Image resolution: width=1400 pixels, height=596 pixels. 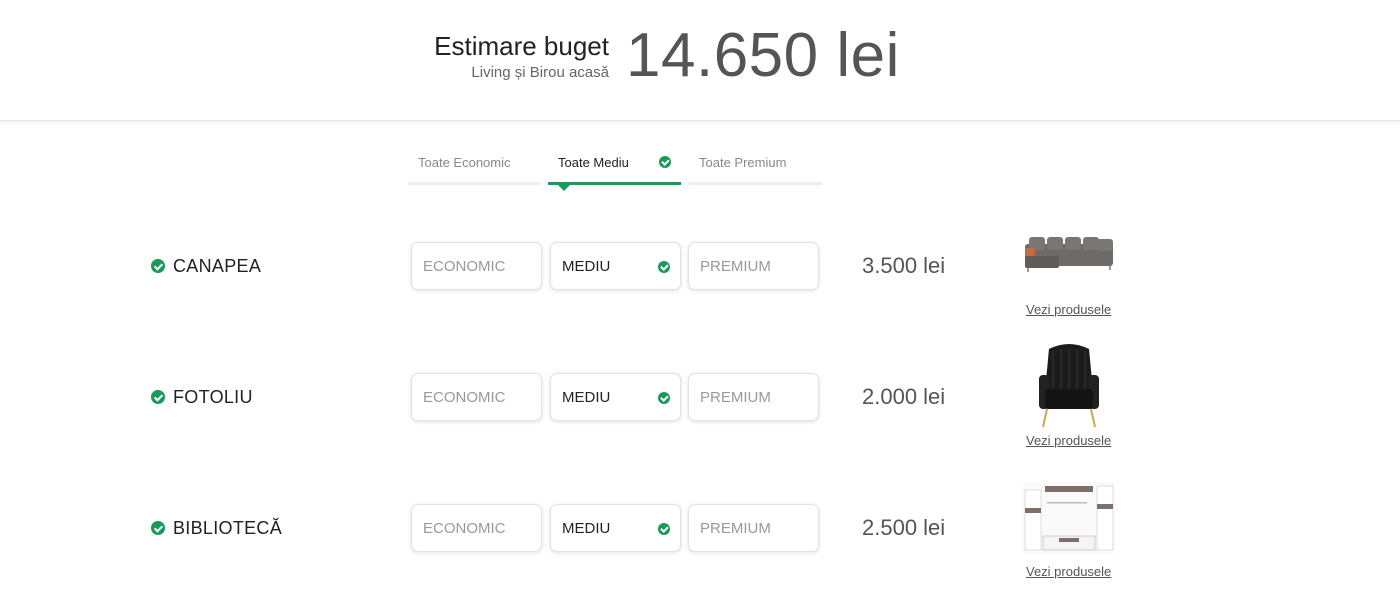 I want to click on armchair-image, so click(x=1069, y=386).